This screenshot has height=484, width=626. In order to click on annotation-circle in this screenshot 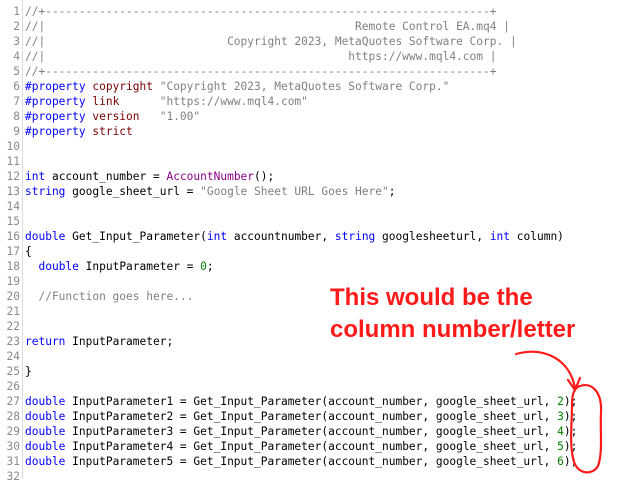, I will do `click(586, 429)`.